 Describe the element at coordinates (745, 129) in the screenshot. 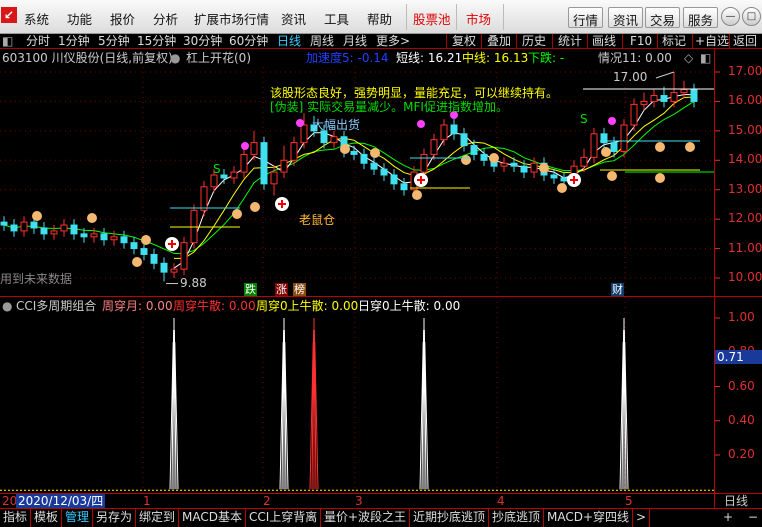

I see `price-axis-label: 15.00` at that location.